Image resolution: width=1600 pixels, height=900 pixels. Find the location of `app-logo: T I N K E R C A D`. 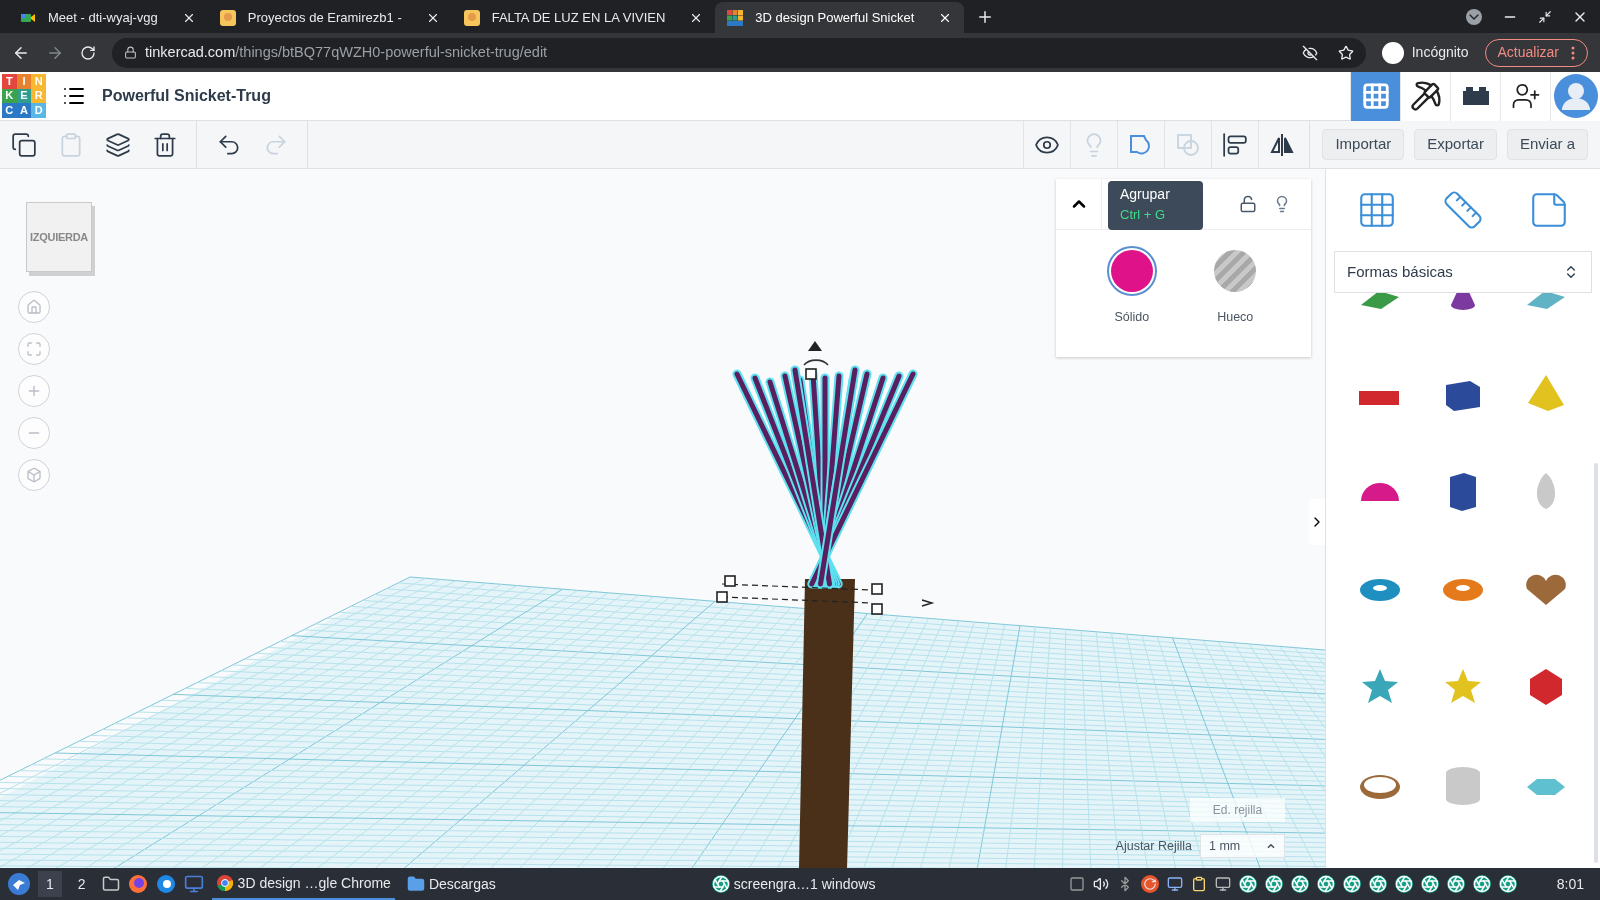

app-logo: T I N K E R C A D is located at coordinates (24, 96).